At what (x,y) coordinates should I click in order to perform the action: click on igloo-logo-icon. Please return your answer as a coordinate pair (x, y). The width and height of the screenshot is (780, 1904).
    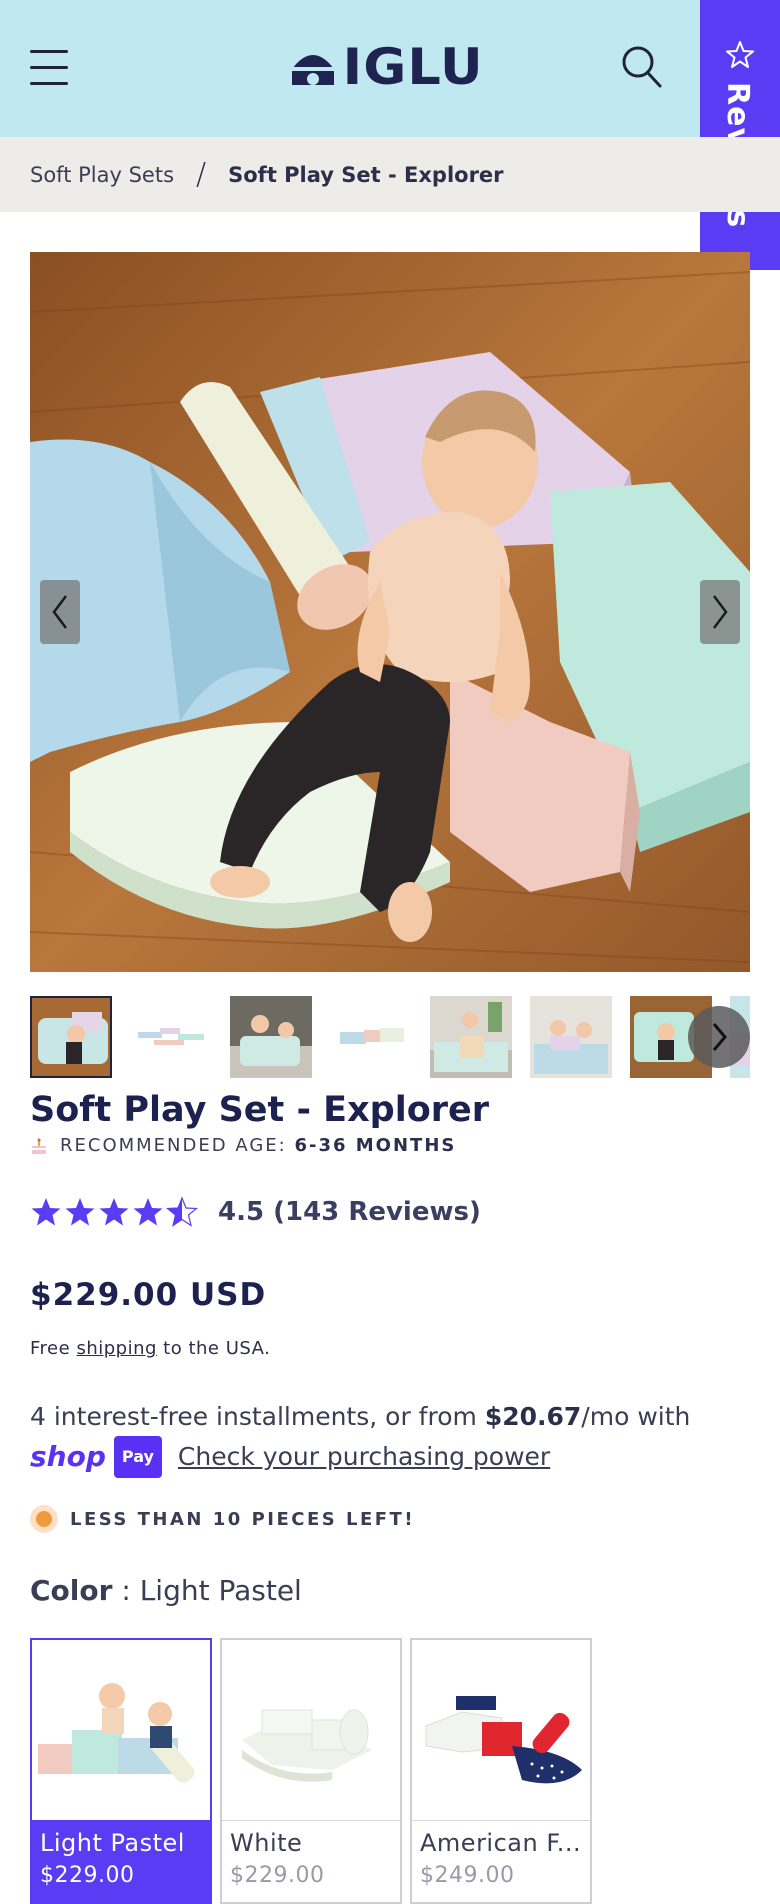
    Looking at the image, I should click on (313, 70).